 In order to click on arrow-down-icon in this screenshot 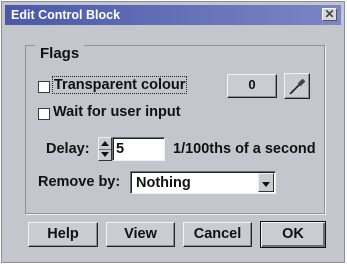, I will do `click(105, 154)`.